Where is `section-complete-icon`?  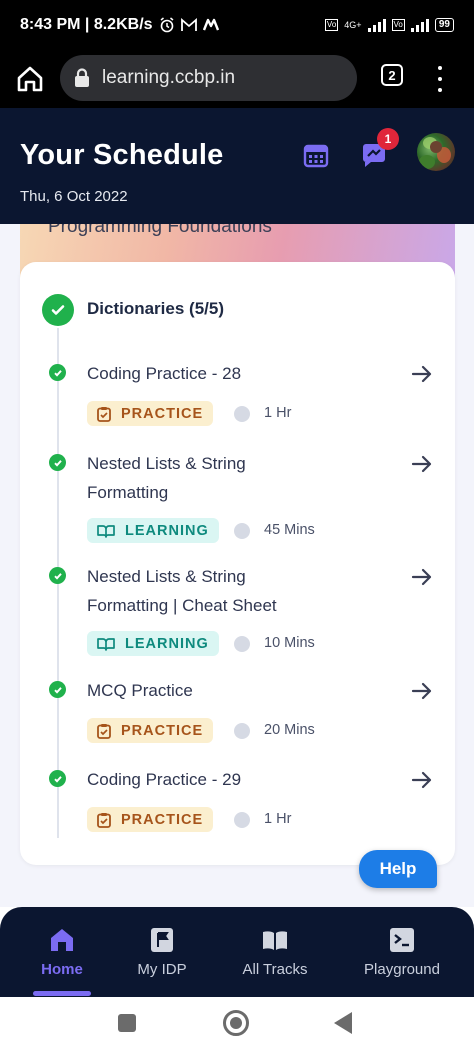
section-complete-icon is located at coordinates (58, 310).